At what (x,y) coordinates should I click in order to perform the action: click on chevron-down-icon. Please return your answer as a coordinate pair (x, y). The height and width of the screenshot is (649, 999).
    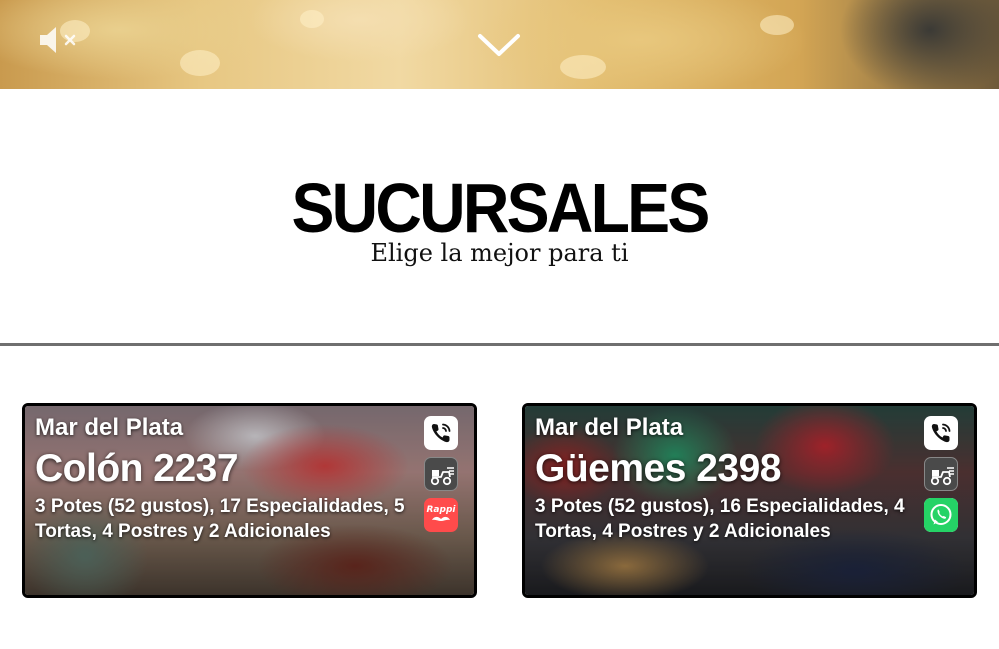
    Looking at the image, I should click on (499, 45).